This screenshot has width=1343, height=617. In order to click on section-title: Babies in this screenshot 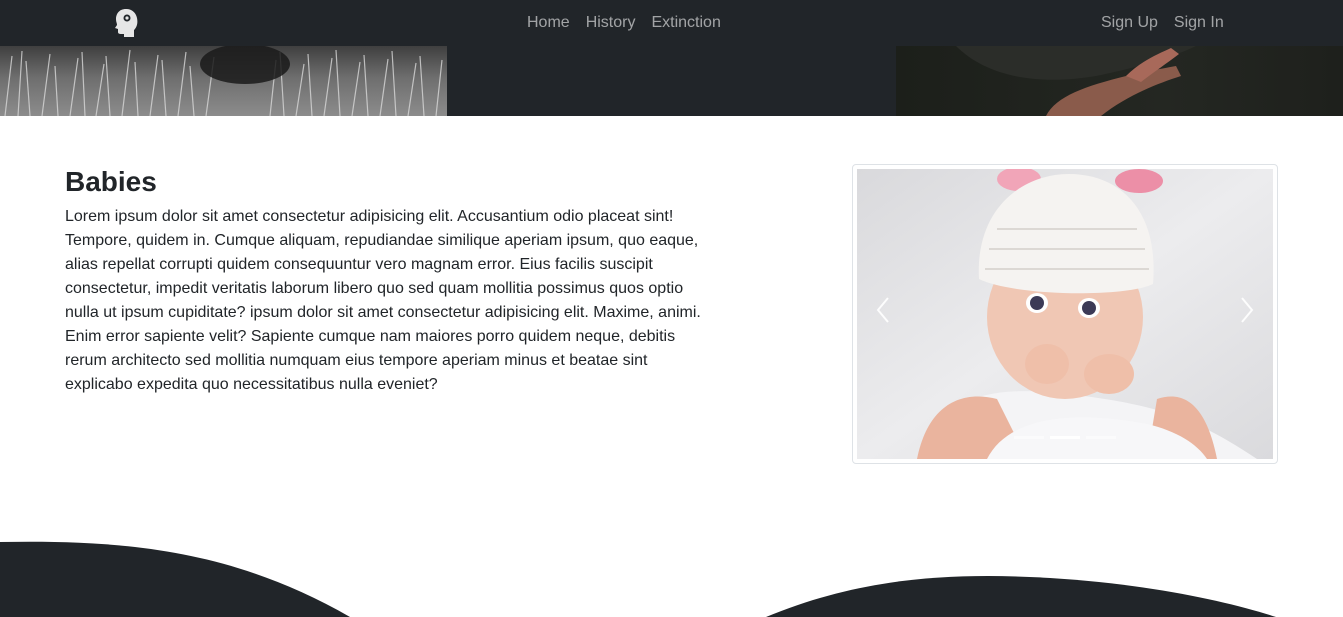, I will do `click(111, 181)`.